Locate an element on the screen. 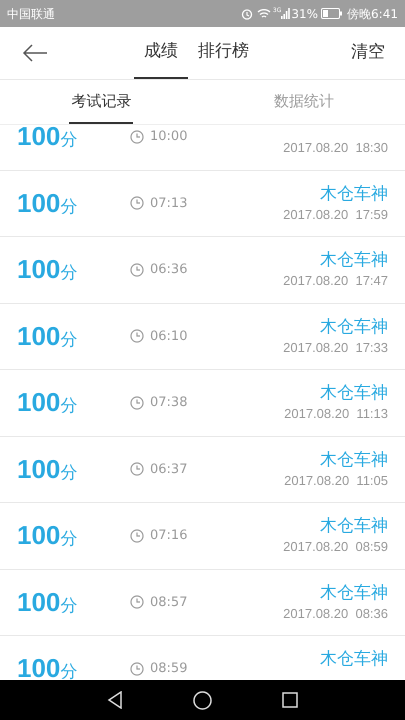  duration-text: 06:36 is located at coordinates (169, 270).